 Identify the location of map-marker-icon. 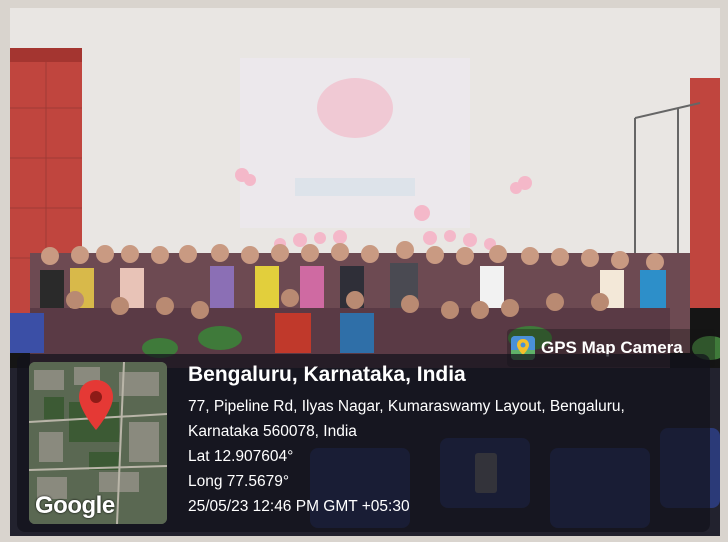
(96, 405).